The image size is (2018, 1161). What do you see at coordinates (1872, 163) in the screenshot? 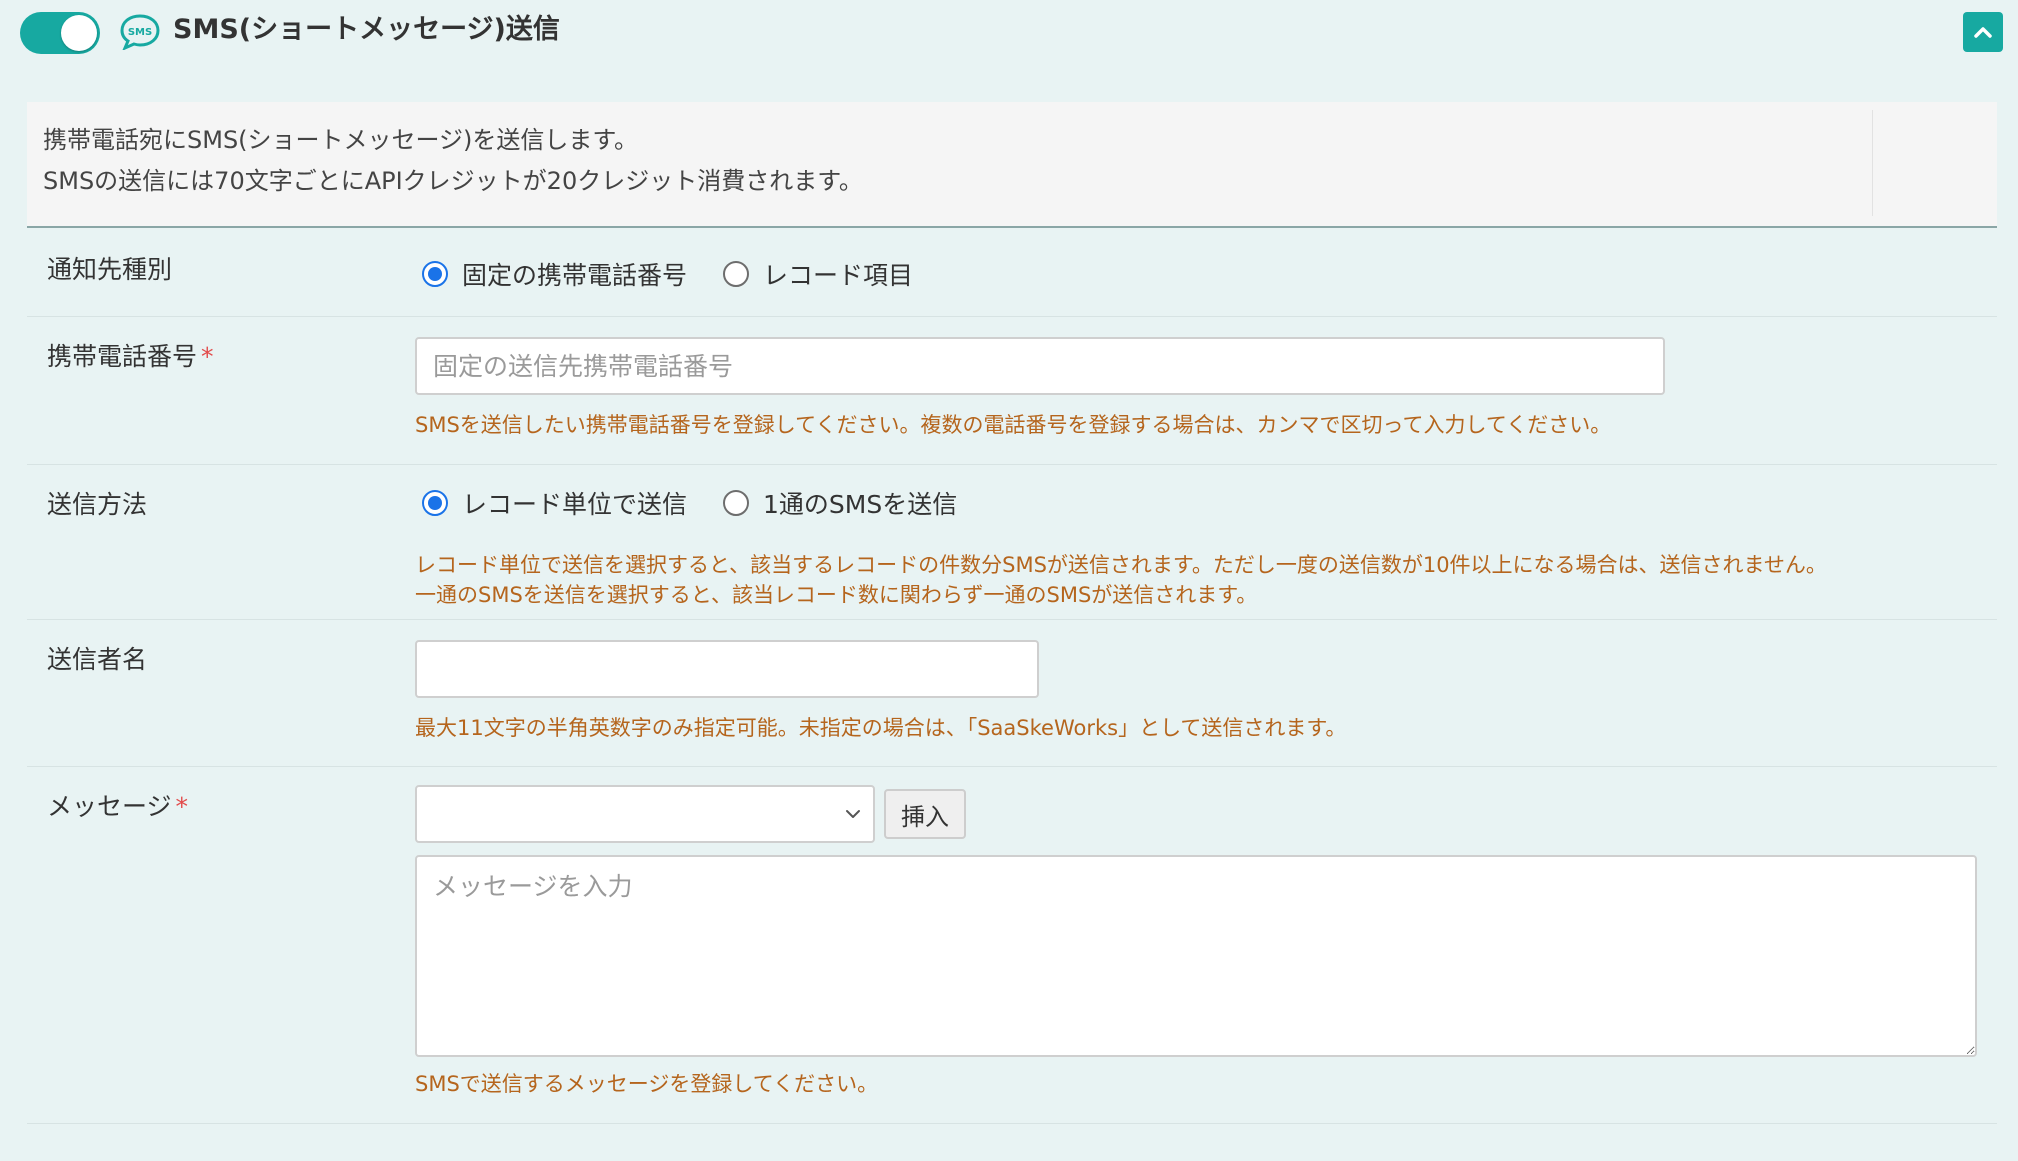
I see `description-divider` at bounding box center [1872, 163].